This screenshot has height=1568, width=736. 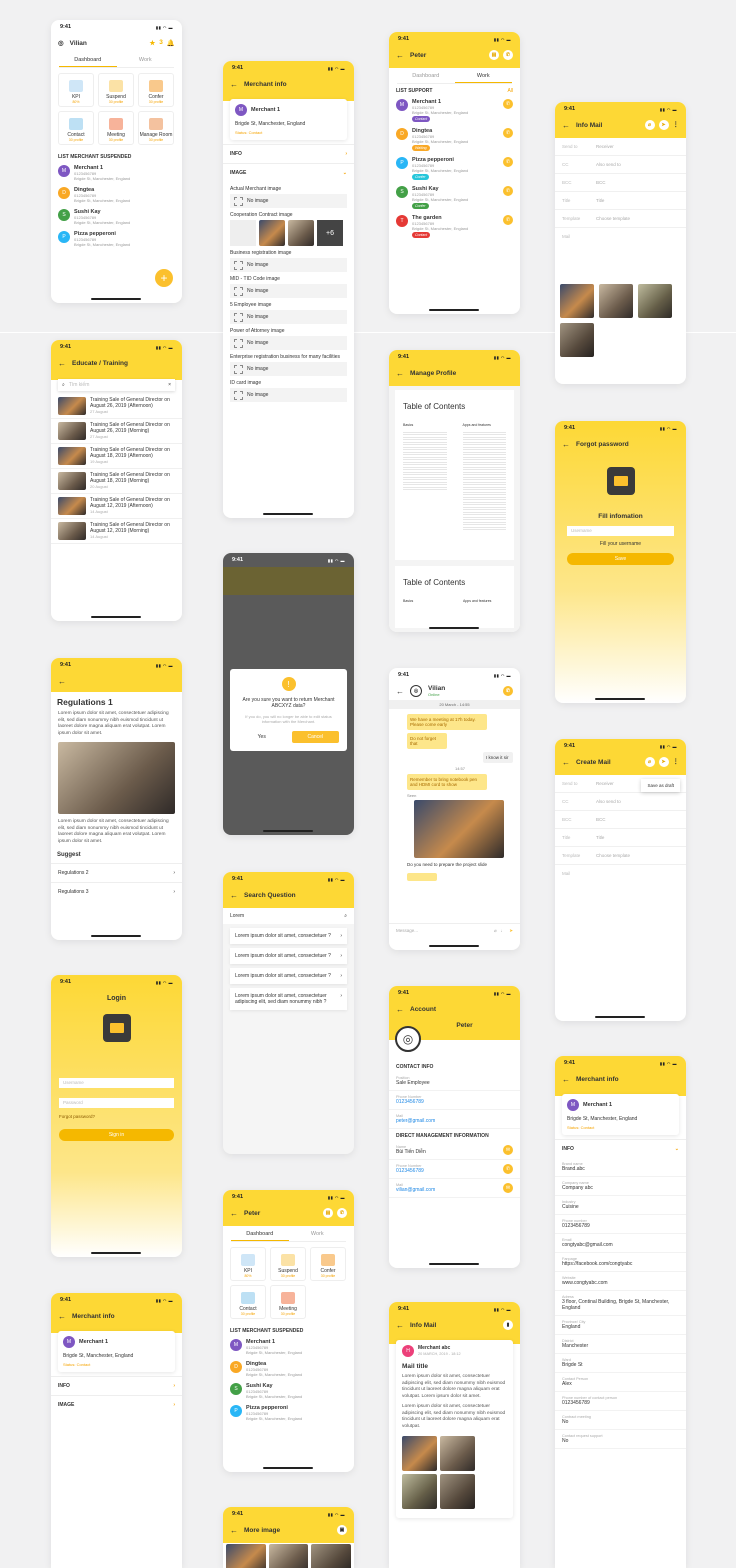 What do you see at coordinates (288, 916) in the screenshot?
I see `search-input: Lorem ⌕` at bounding box center [288, 916].